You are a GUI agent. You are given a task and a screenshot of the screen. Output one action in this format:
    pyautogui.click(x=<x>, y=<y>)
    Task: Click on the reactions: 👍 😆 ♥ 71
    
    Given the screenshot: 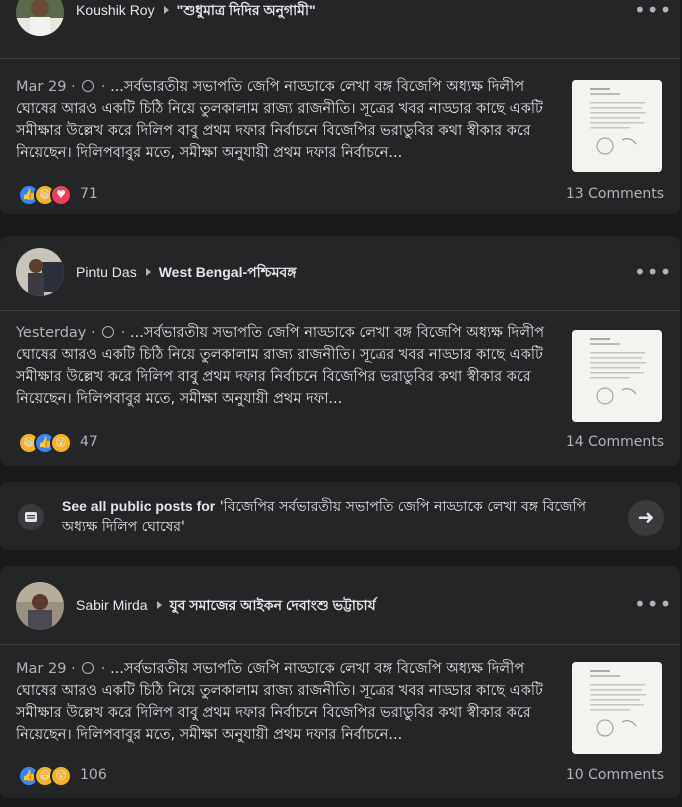 What is the action you would take?
    pyautogui.click(x=58, y=195)
    